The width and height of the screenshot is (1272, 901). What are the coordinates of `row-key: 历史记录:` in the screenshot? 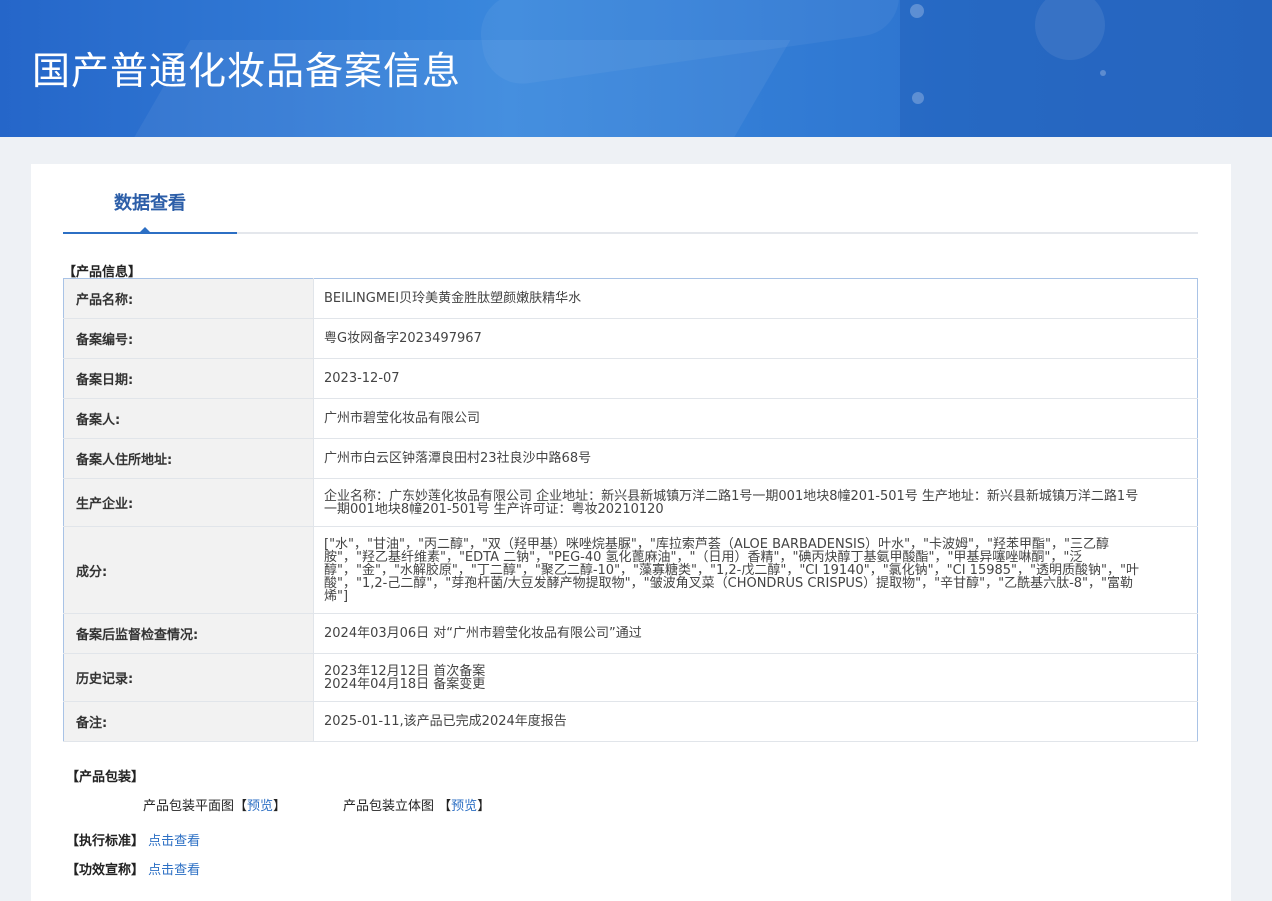 It's located at (188, 677).